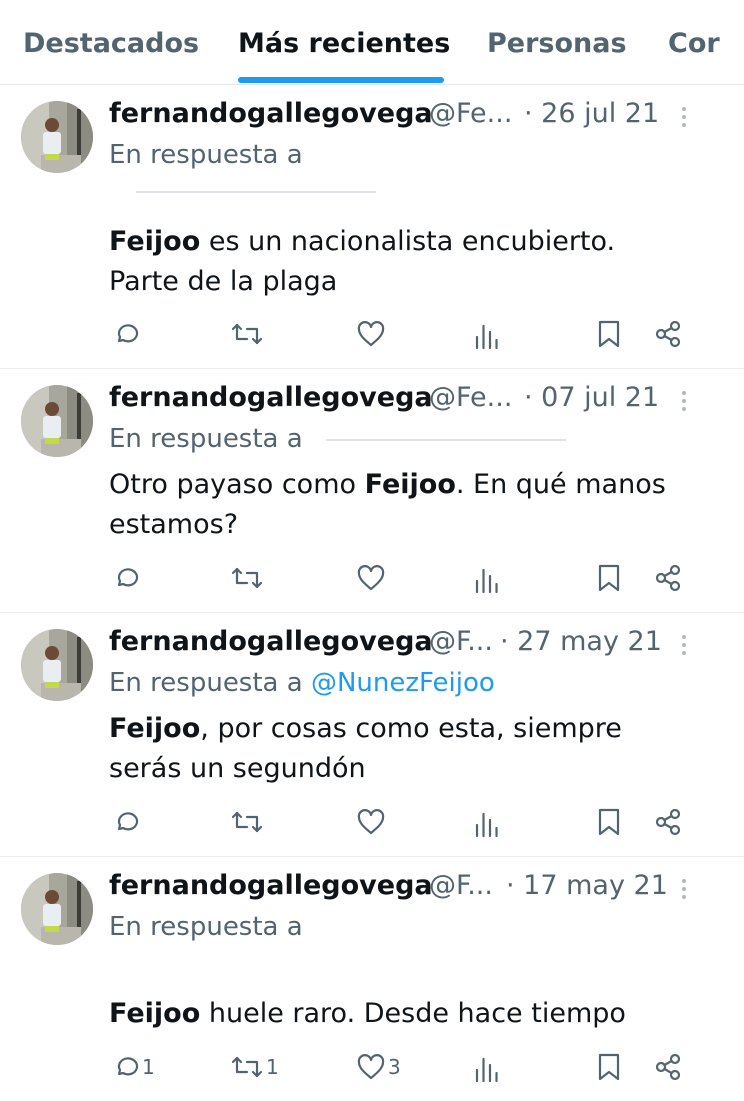 The width and height of the screenshot is (744, 1101). What do you see at coordinates (344, 43) in the screenshot?
I see `tab-mas-recientes: Más recientes` at bounding box center [344, 43].